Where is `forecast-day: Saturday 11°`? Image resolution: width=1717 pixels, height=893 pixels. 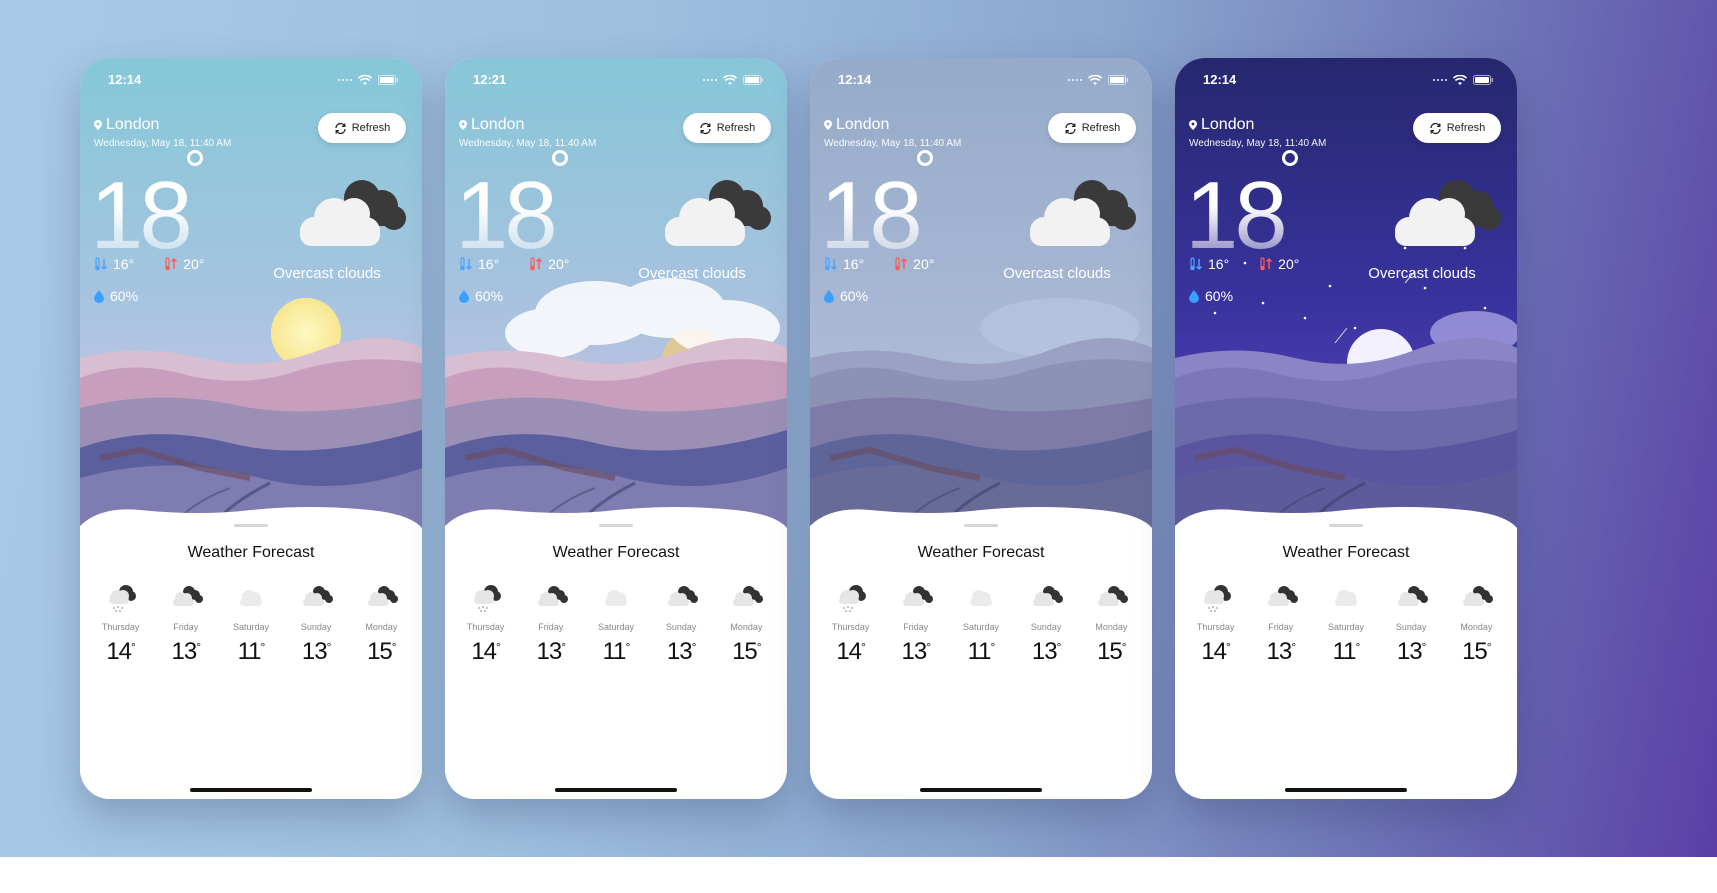
forecast-day: Saturday 11° is located at coordinates (616, 622).